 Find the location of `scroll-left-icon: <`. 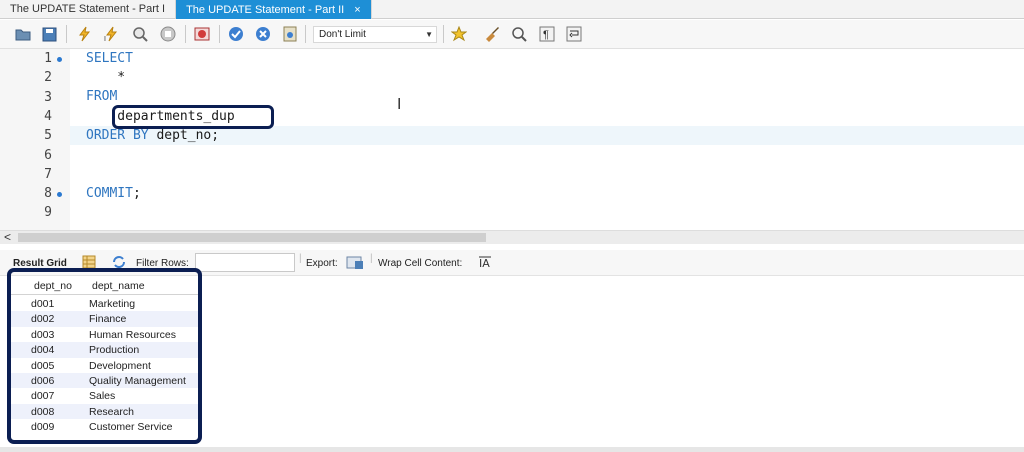

scroll-left-icon: < is located at coordinates (7, 237).